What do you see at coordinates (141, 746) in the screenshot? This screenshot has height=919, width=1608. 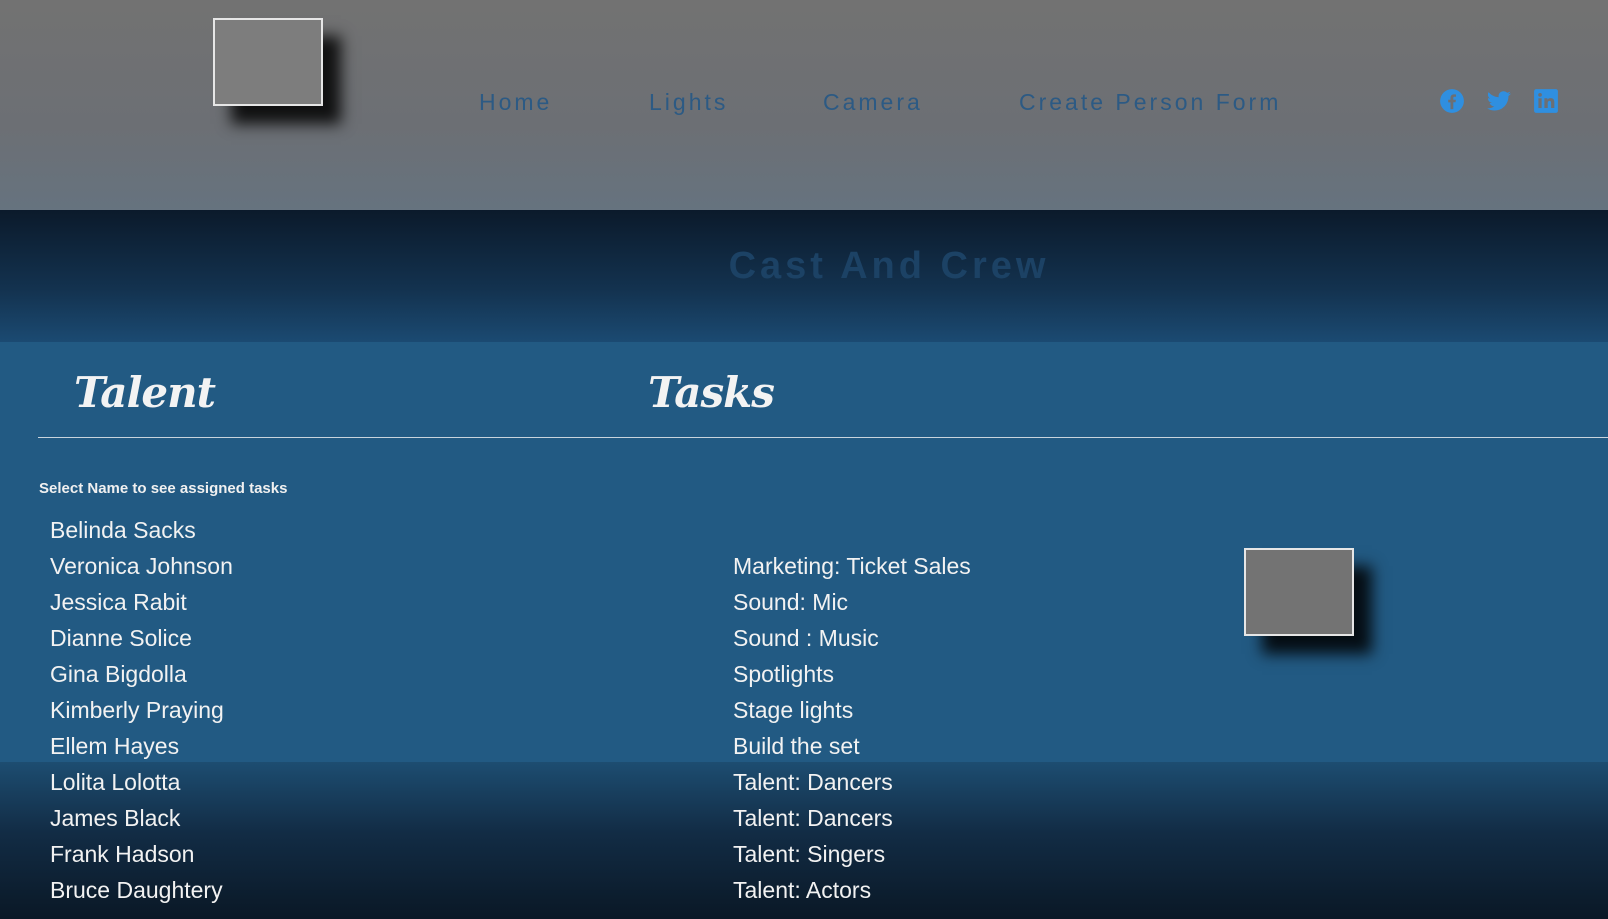 I see `talent-name-item: Ellem Hayes` at bounding box center [141, 746].